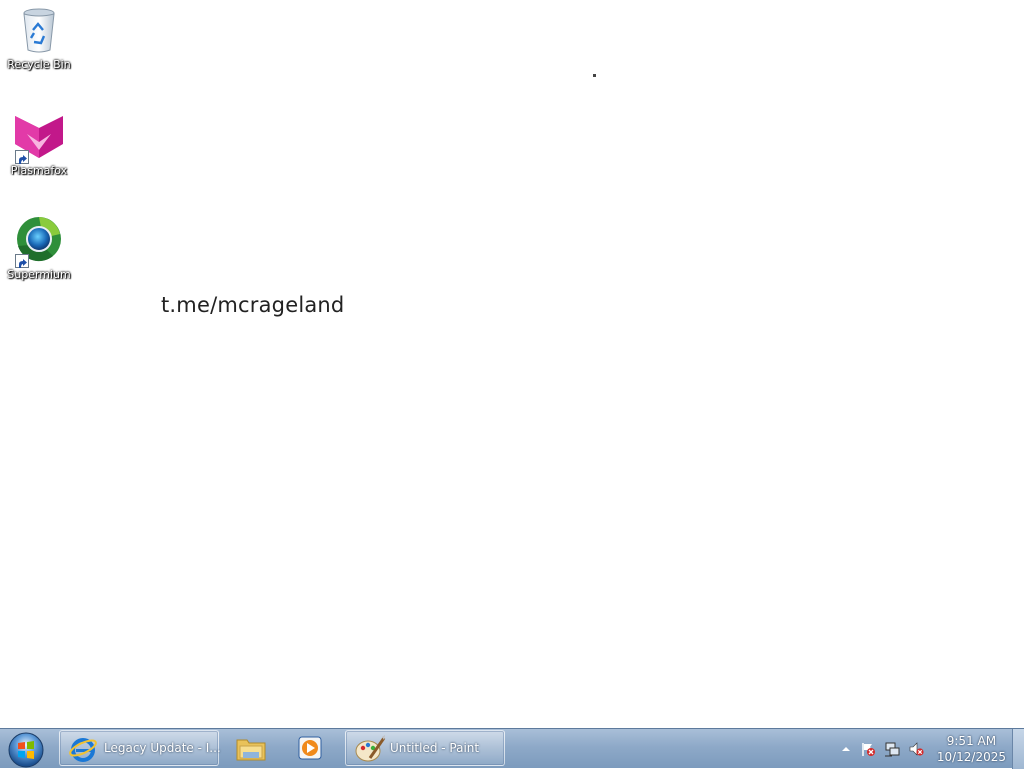  I want to click on desktop-text: t.me/mcrageland, so click(253, 305).